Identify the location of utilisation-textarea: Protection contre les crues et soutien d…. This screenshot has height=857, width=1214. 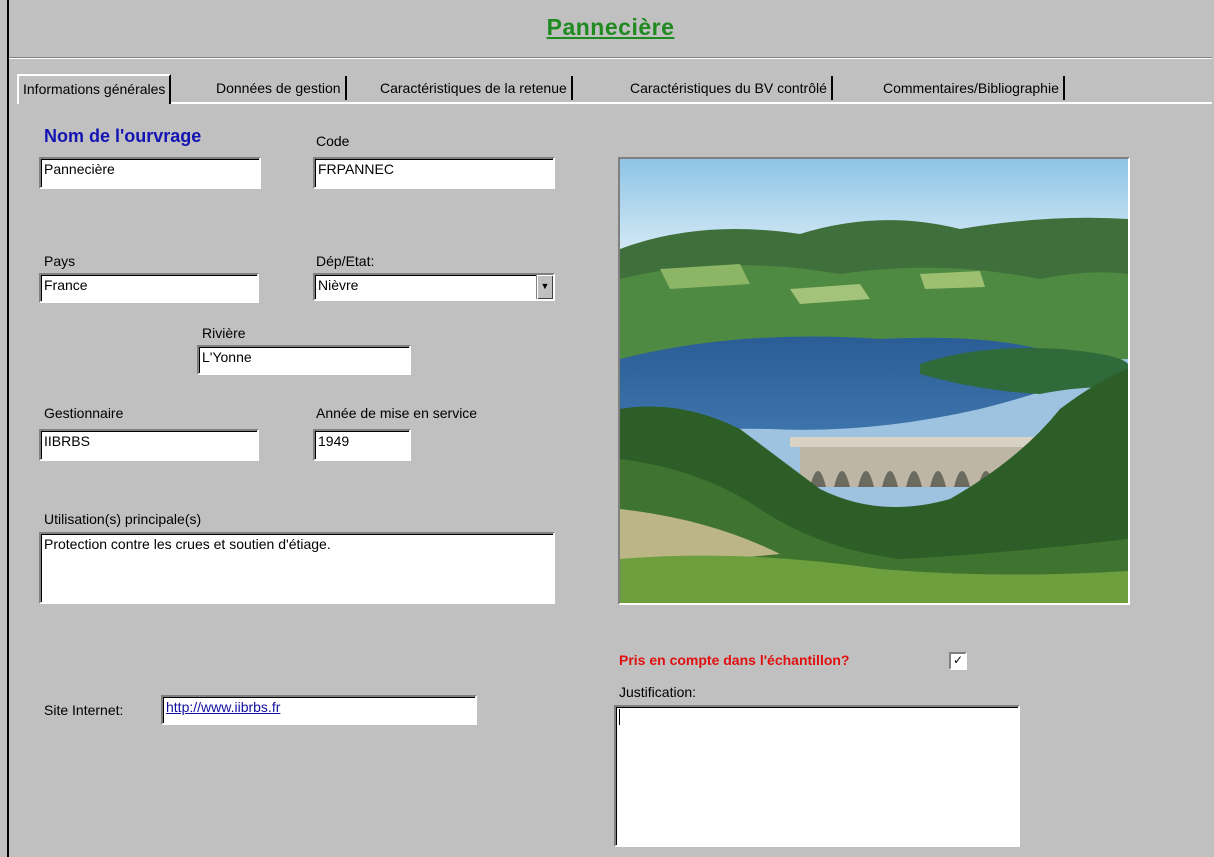
(297, 568).